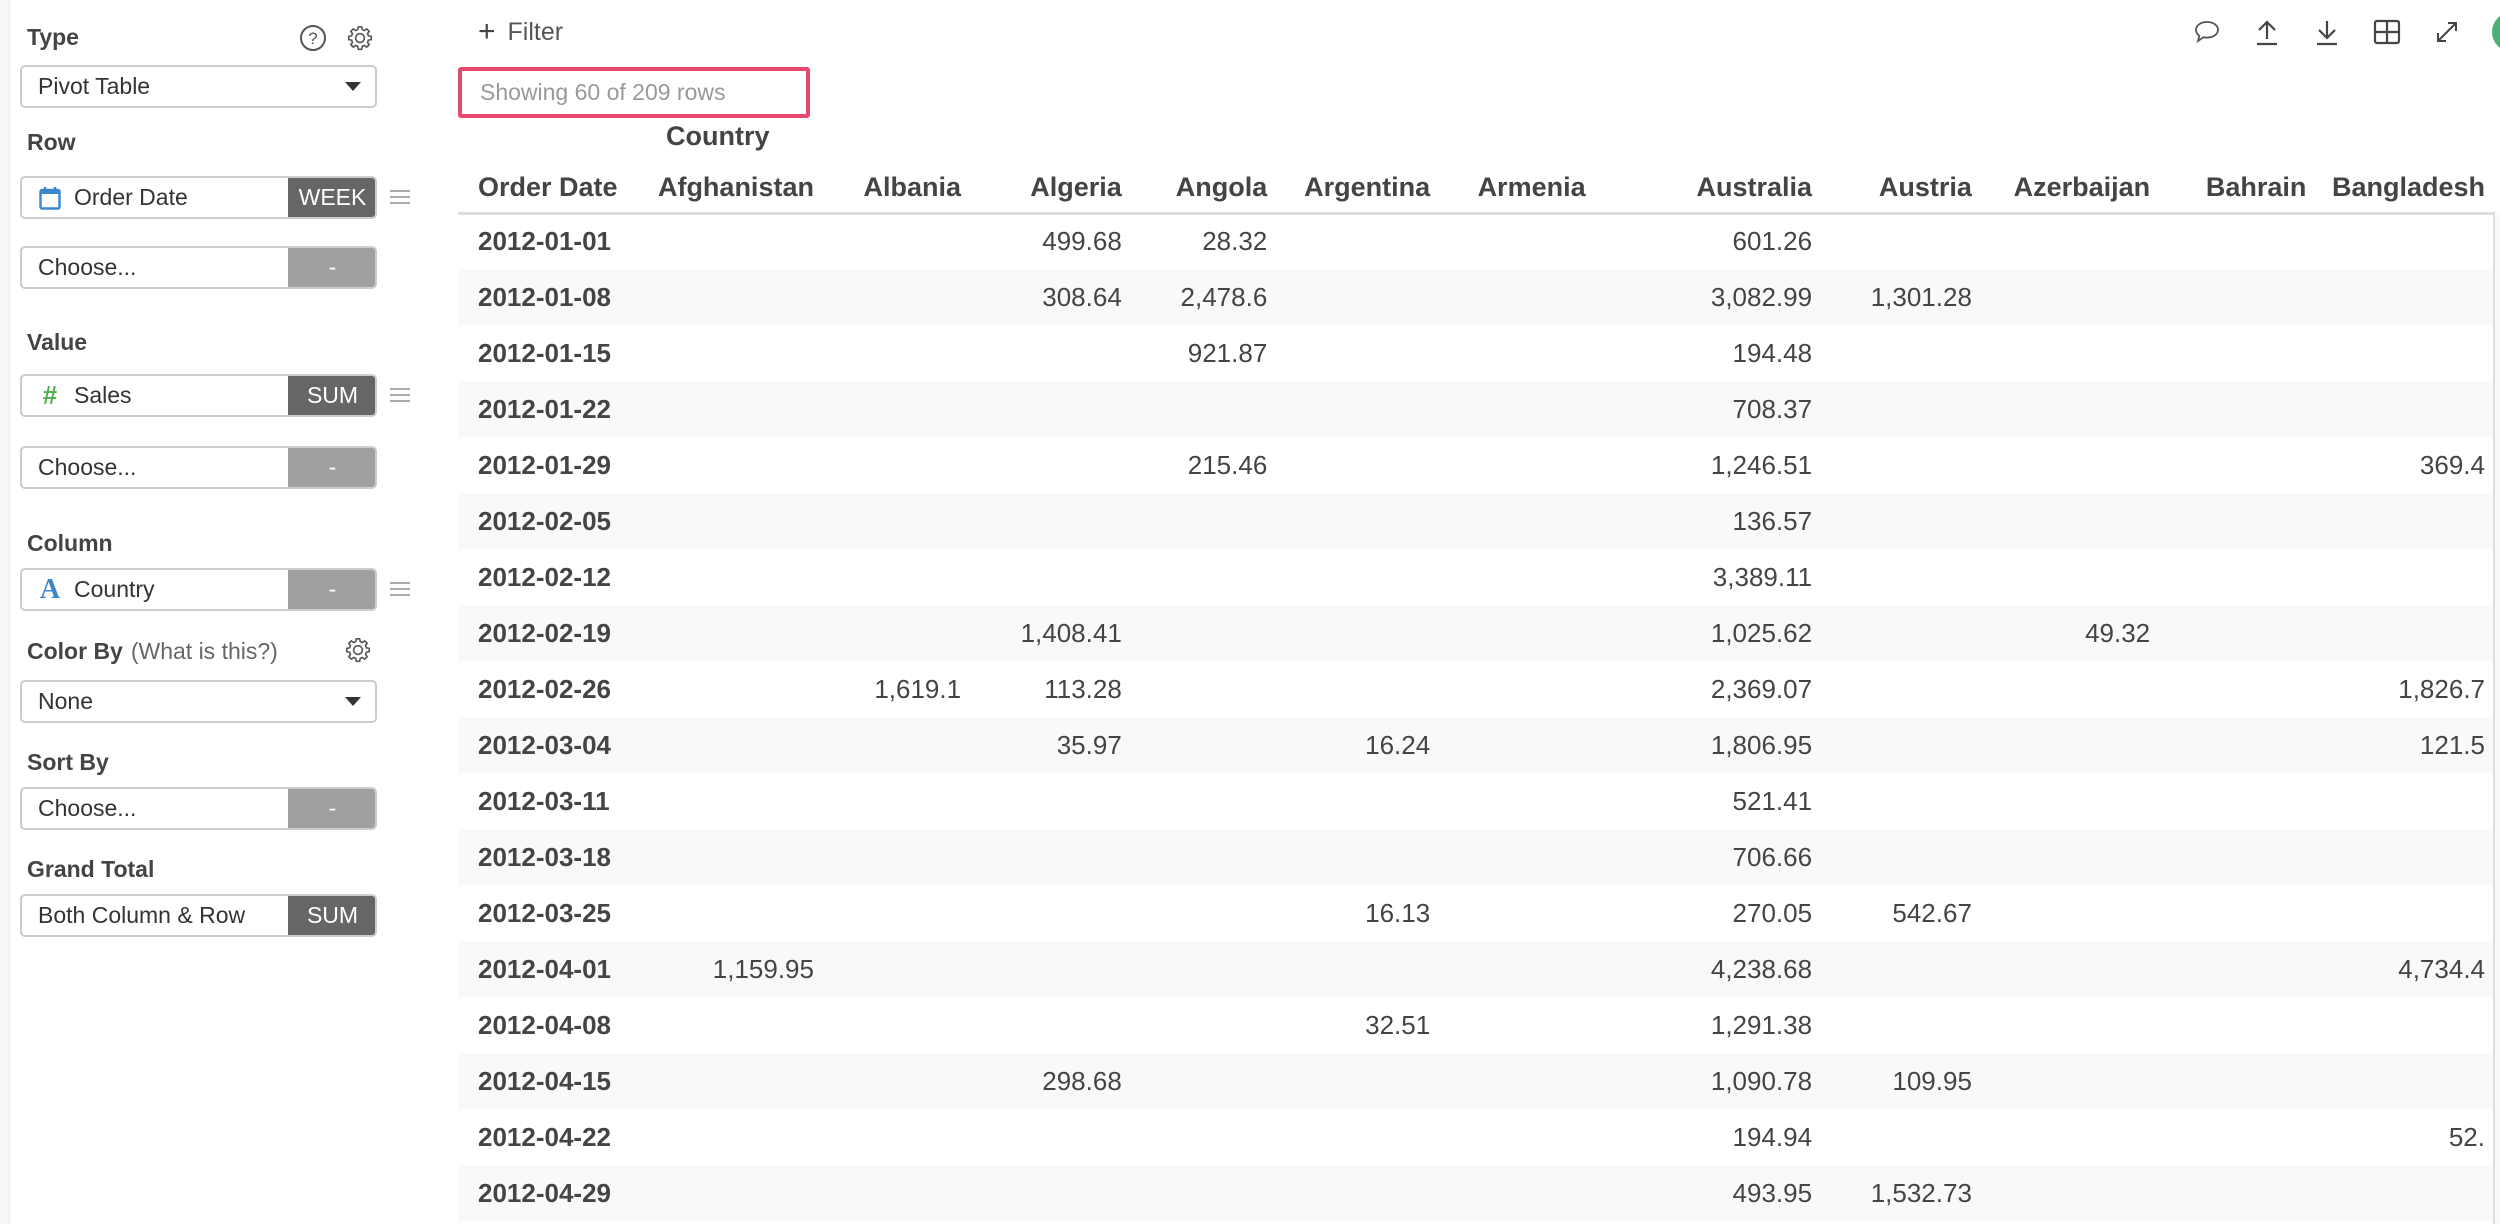  I want to click on color-by-value: None, so click(65, 701).